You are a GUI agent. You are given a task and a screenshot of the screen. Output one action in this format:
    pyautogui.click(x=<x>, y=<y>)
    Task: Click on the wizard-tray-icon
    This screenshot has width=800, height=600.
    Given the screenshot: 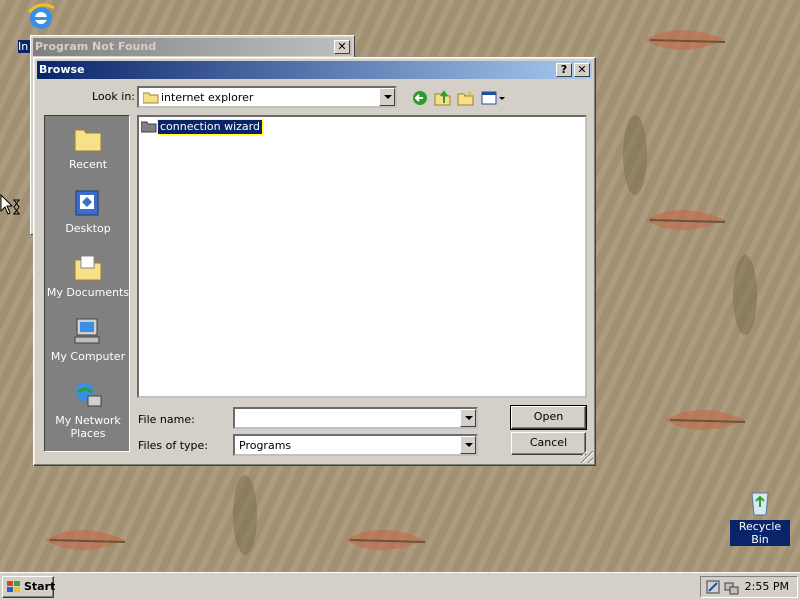 What is the action you would take?
    pyautogui.click(x=713, y=587)
    